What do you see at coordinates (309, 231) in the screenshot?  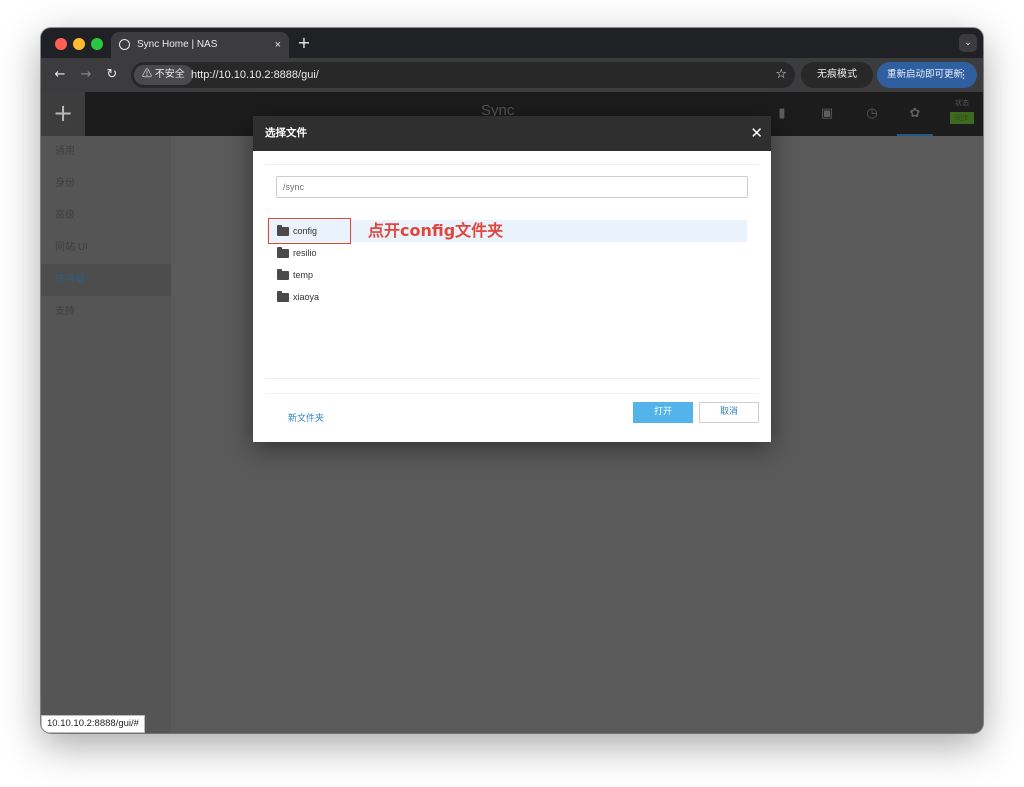 I see `annotation-highlight-box` at bounding box center [309, 231].